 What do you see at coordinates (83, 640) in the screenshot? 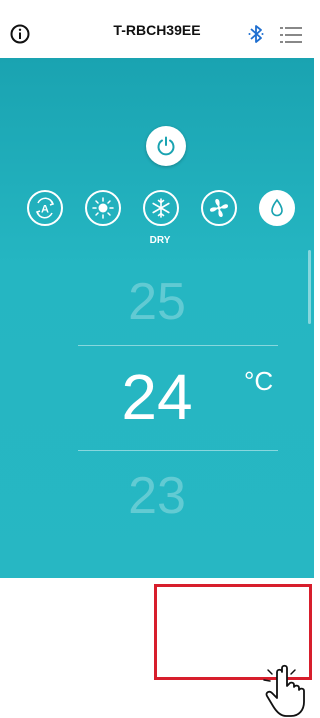
I see `fan-speed-bars-icon` at bounding box center [83, 640].